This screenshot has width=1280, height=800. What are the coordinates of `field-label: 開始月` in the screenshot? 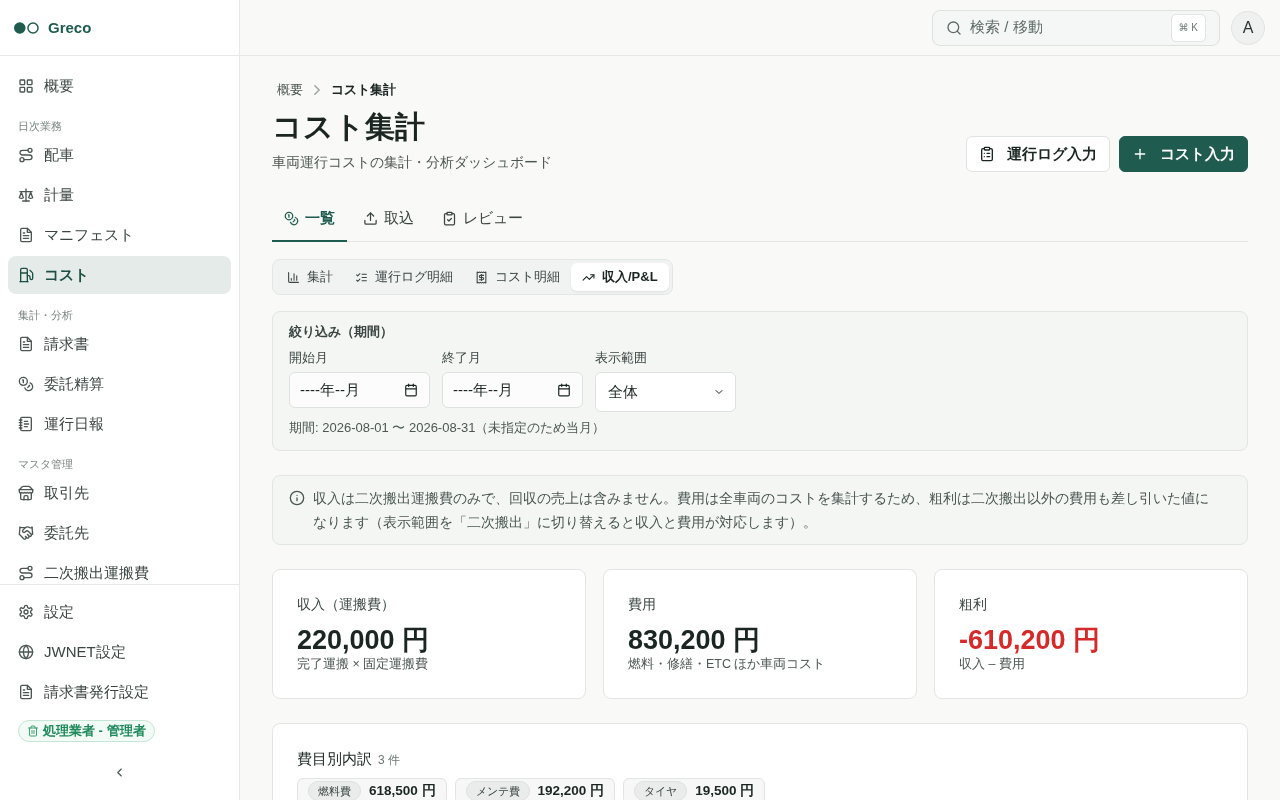 It's located at (308, 358).